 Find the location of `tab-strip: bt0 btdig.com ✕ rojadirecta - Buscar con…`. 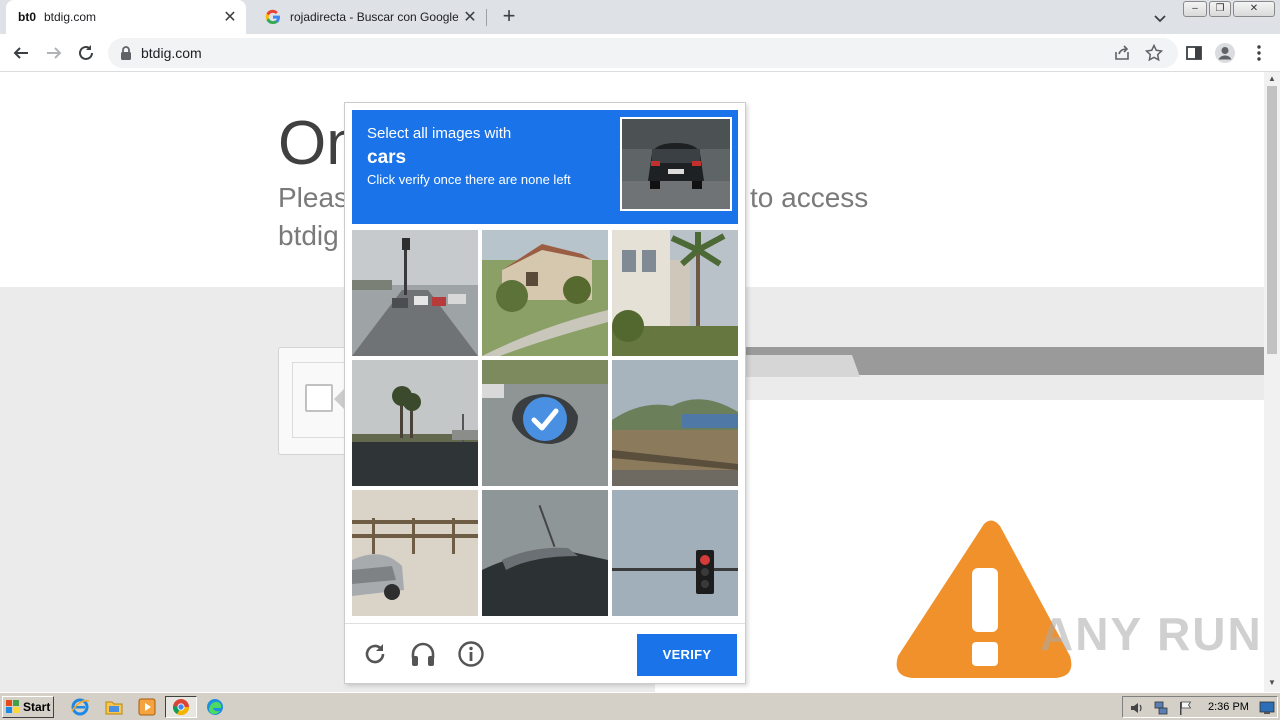

tab-strip: bt0 btdig.com ✕ rojadirecta - Buscar con… is located at coordinates (640, 17).